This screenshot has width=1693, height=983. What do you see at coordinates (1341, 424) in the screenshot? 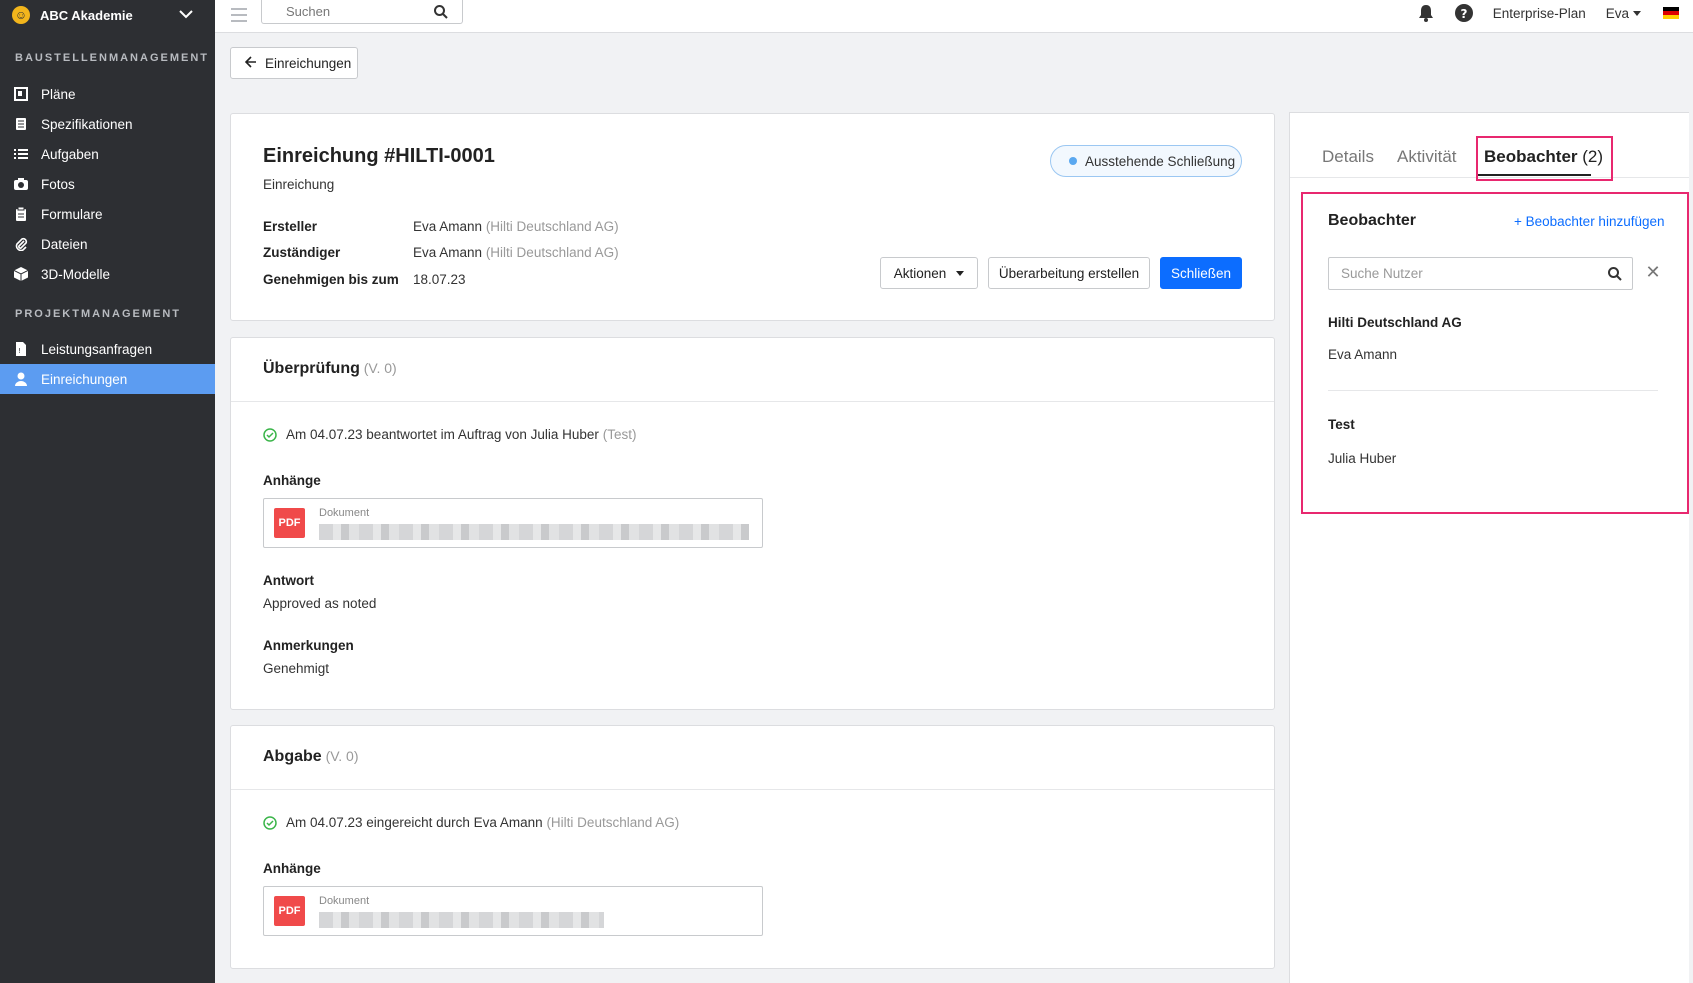
I see `watcher-company: Test` at bounding box center [1341, 424].